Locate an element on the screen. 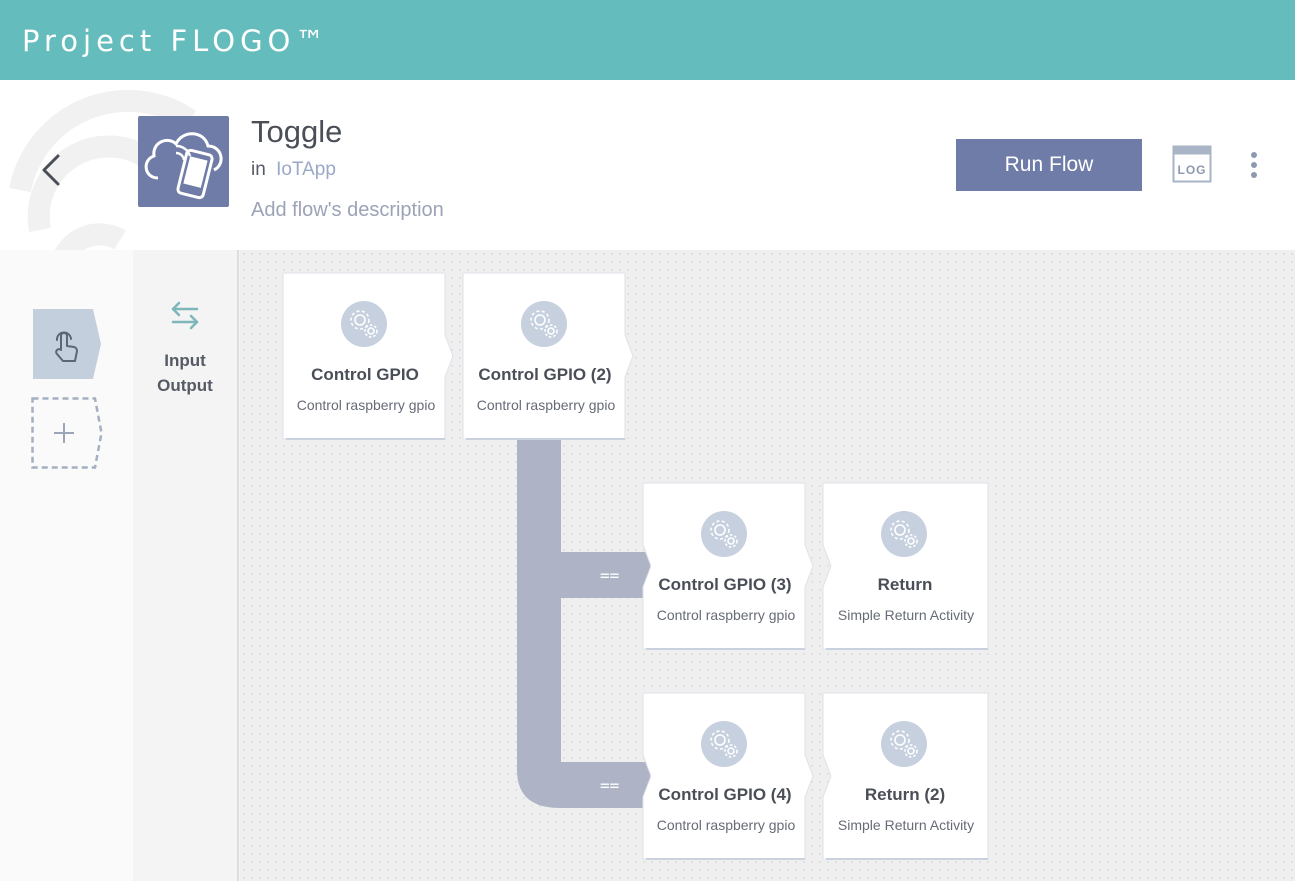  input-output-panel is located at coordinates (186, 565).